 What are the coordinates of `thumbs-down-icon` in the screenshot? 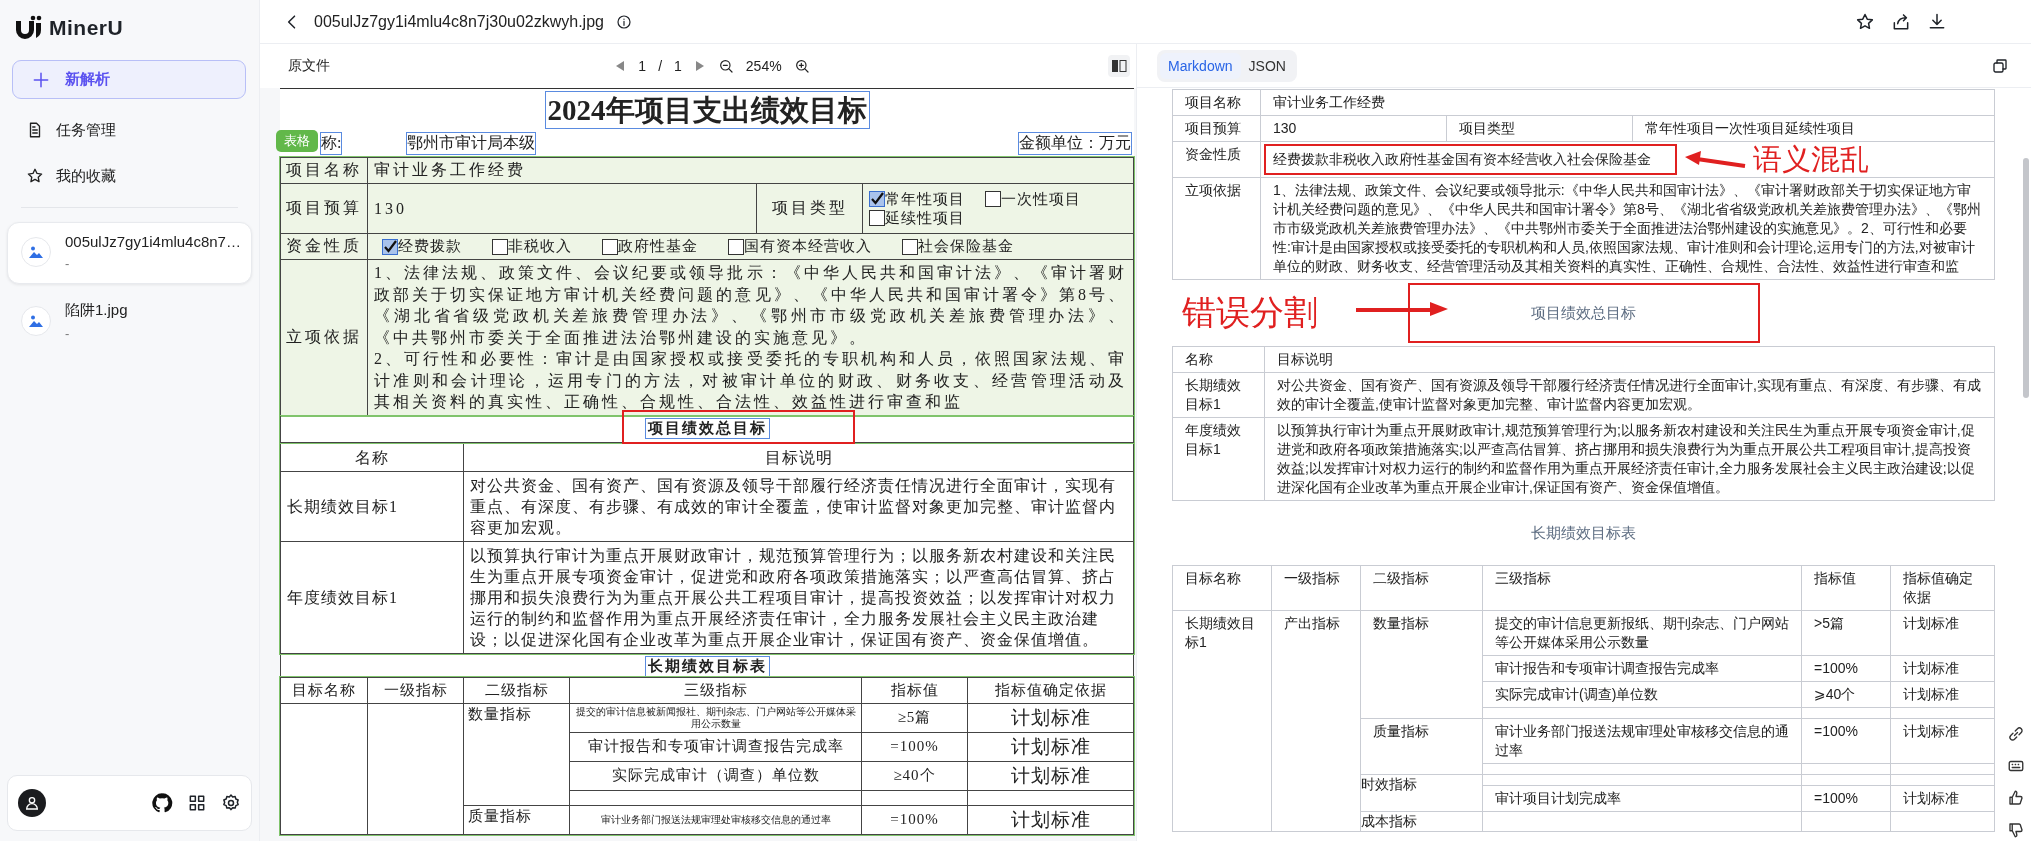 It's located at (2016, 830).